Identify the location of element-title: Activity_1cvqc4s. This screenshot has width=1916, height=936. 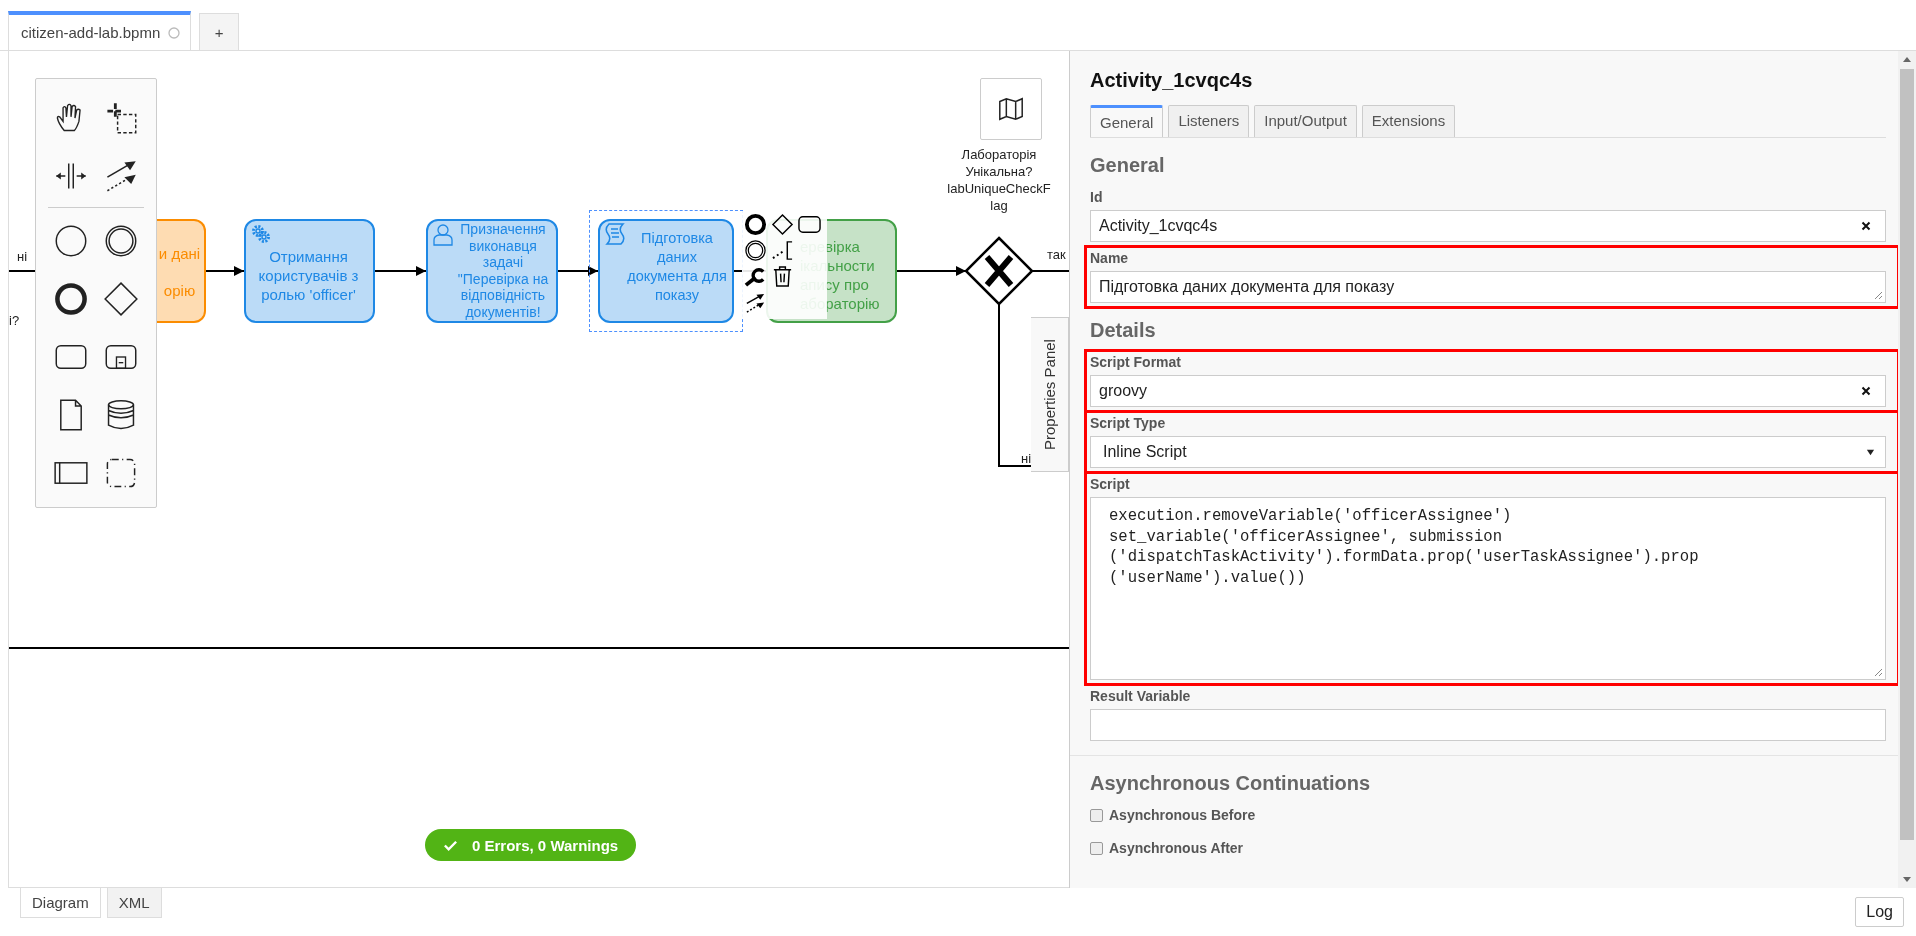
(1172, 80).